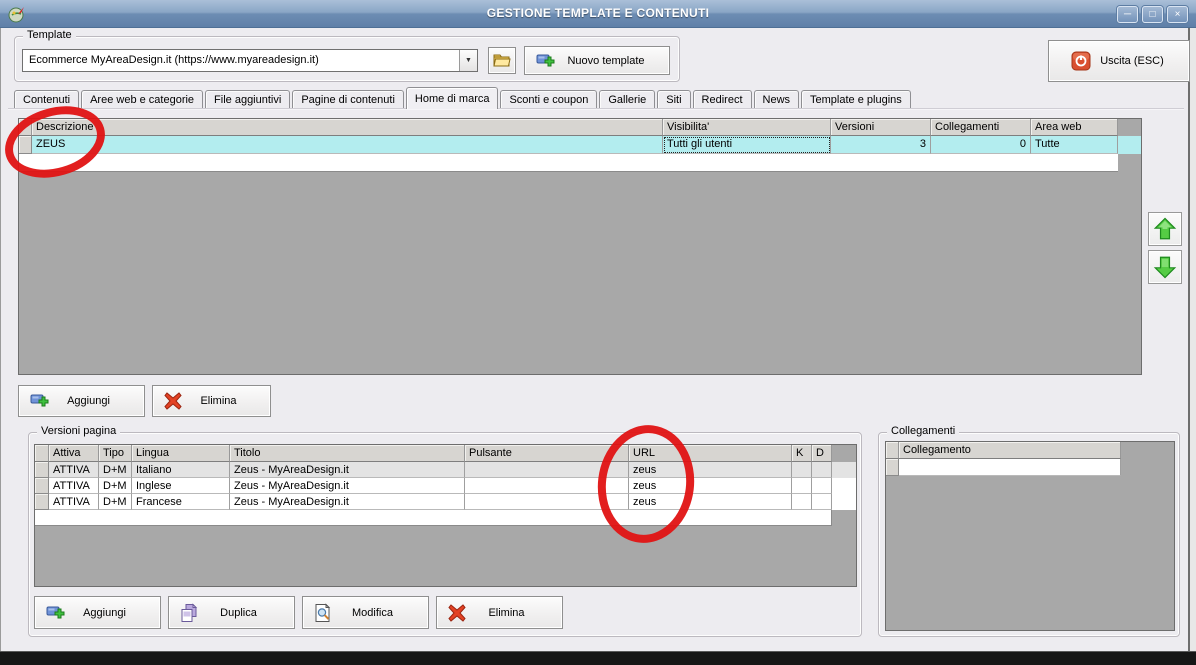 The width and height of the screenshot is (1196, 665). I want to click on edit-search-icon, so click(323, 612).